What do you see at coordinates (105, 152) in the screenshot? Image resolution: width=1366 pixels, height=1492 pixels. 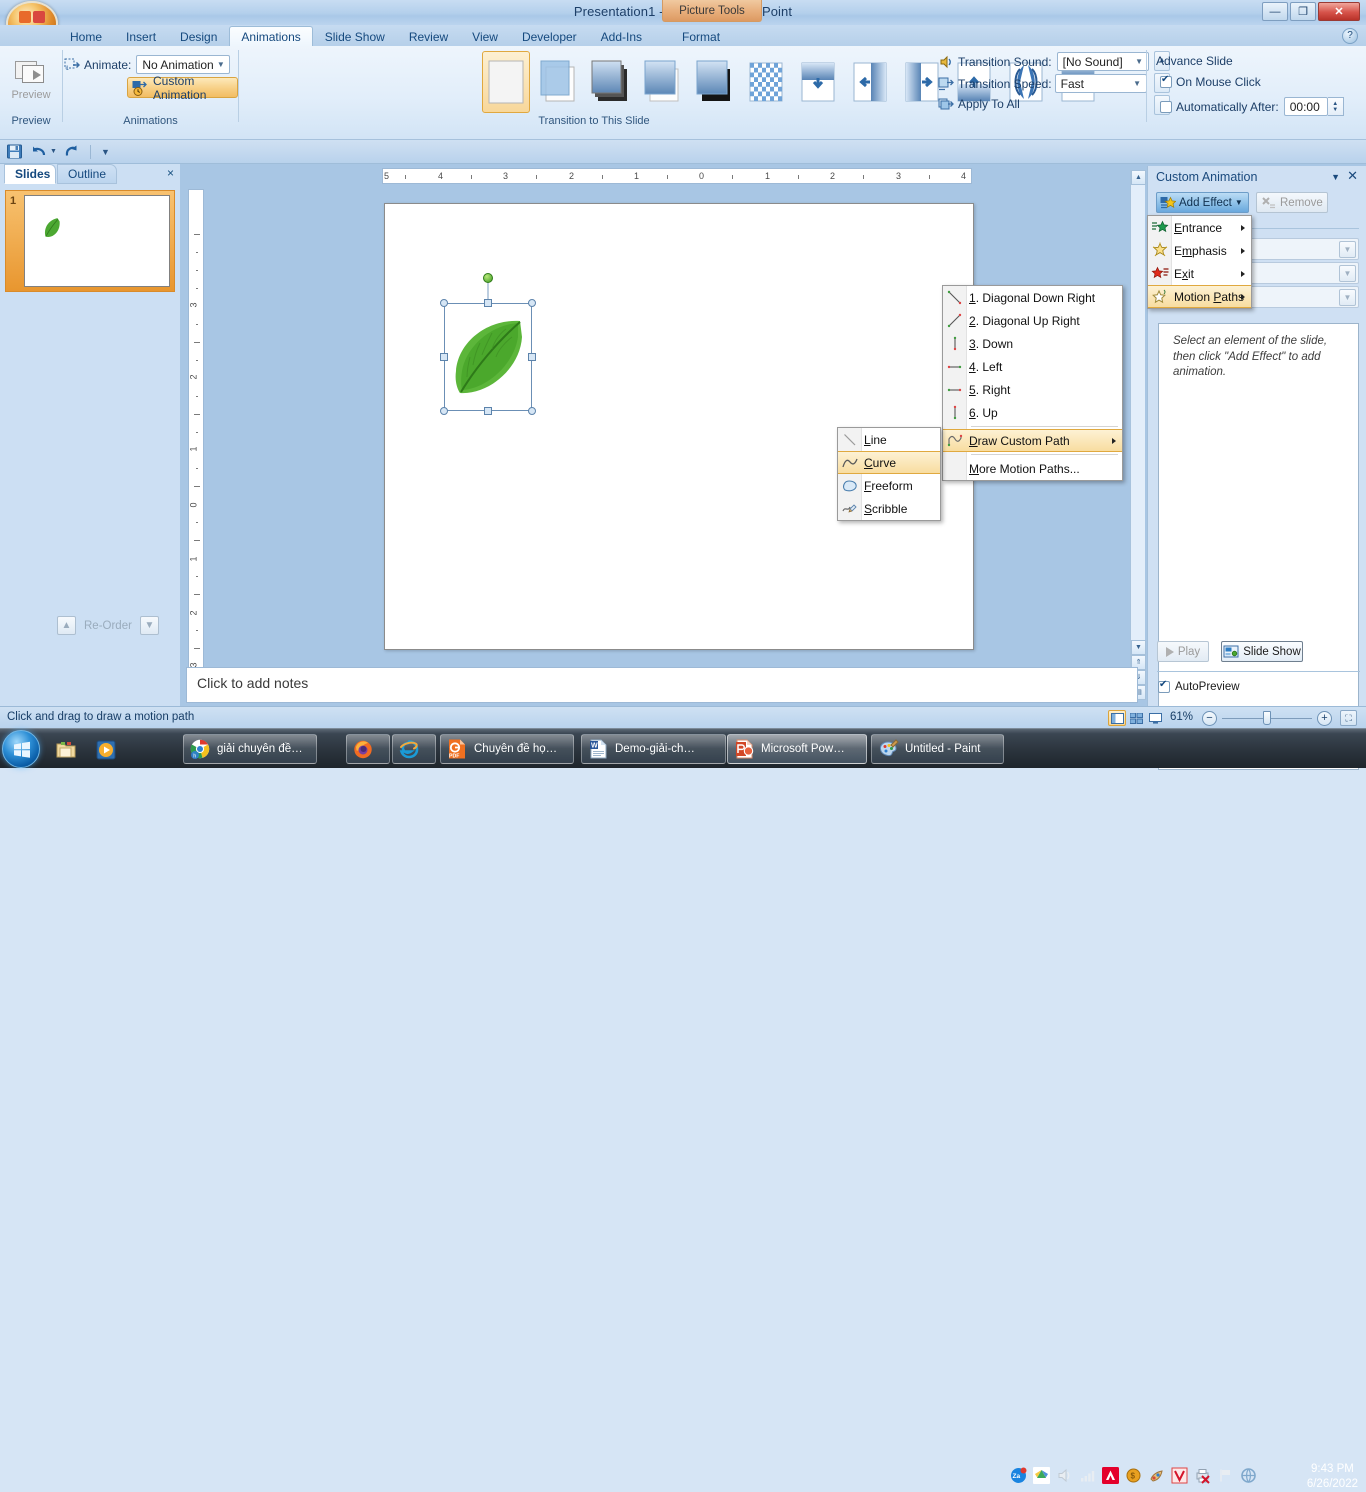 I see `qat-customize-icon: ▼` at bounding box center [105, 152].